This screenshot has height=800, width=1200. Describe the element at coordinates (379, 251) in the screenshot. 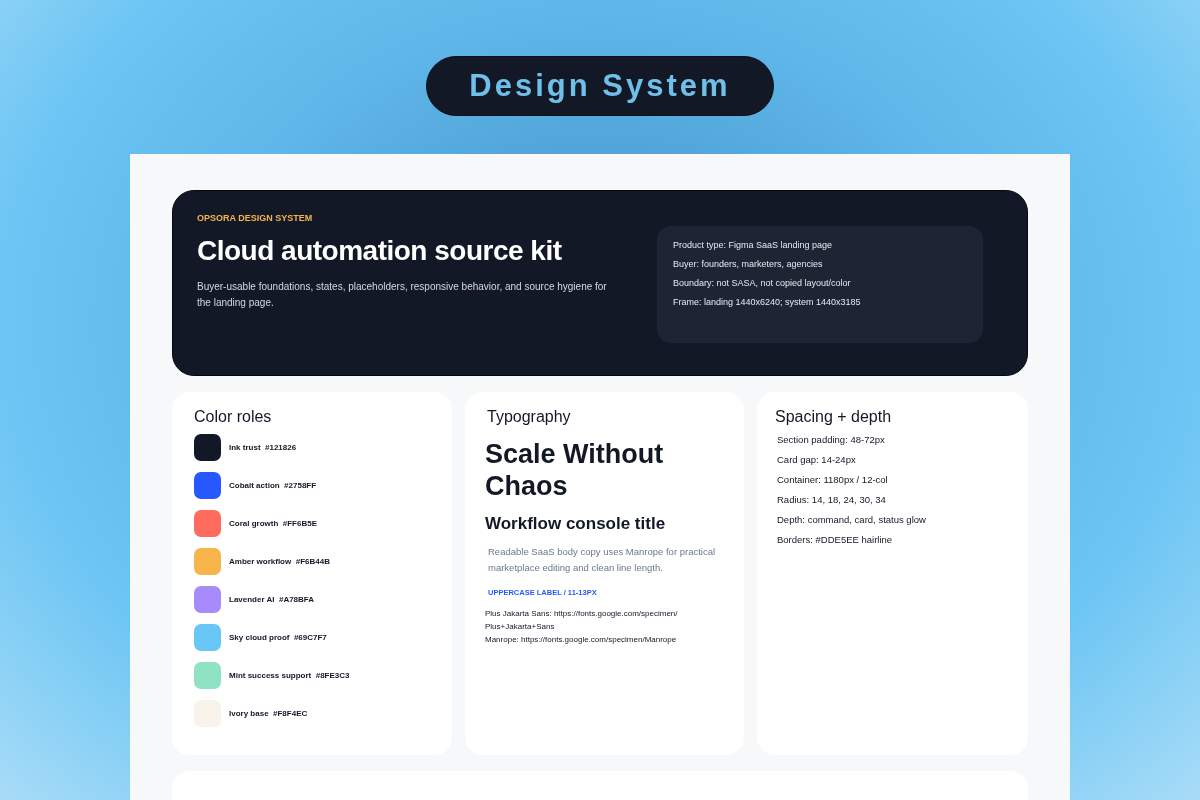

I see `hero-title: Cloud automation source kit` at that location.